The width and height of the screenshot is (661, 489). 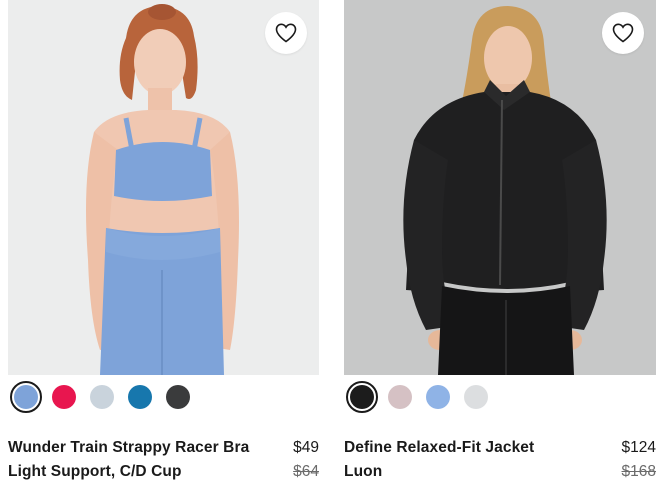 What do you see at coordinates (439, 447) in the screenshot?
I see `product-name: Define Relaxed-Fit Jacket` at bounding box center [439, 447].